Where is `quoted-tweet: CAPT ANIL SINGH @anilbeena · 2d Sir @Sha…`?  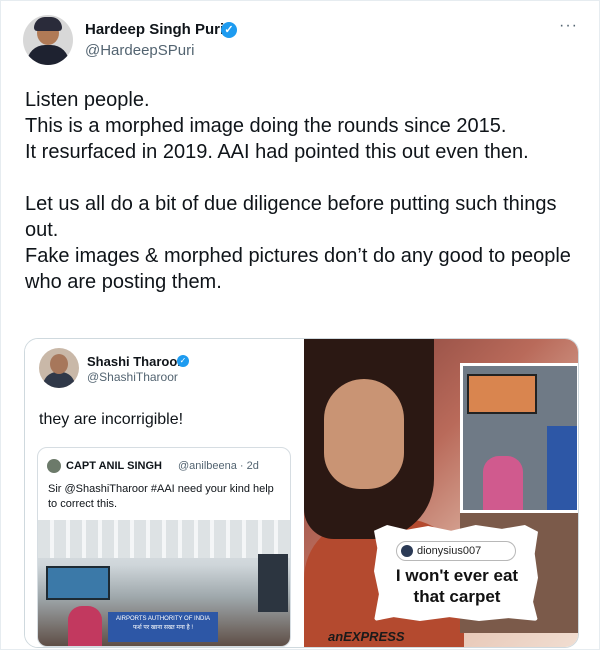 quoted-tweet: CAPT ANIL SINGH @anilbeena · 2d Sir @Sha… is located at coordinates (164, 547).